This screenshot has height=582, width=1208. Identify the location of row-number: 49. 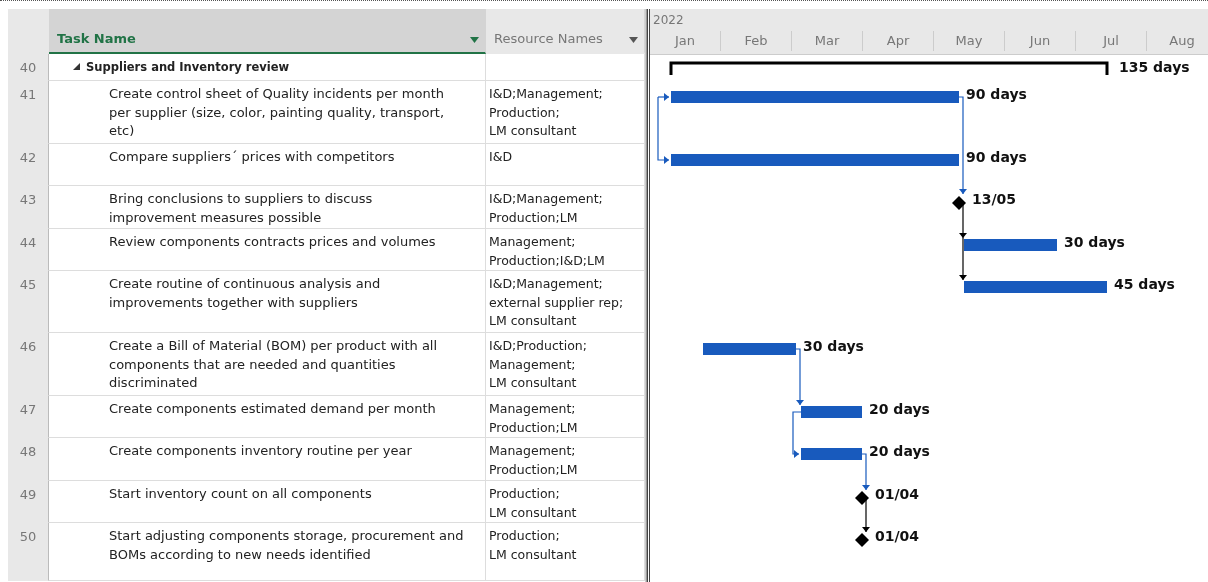
(28, 502).